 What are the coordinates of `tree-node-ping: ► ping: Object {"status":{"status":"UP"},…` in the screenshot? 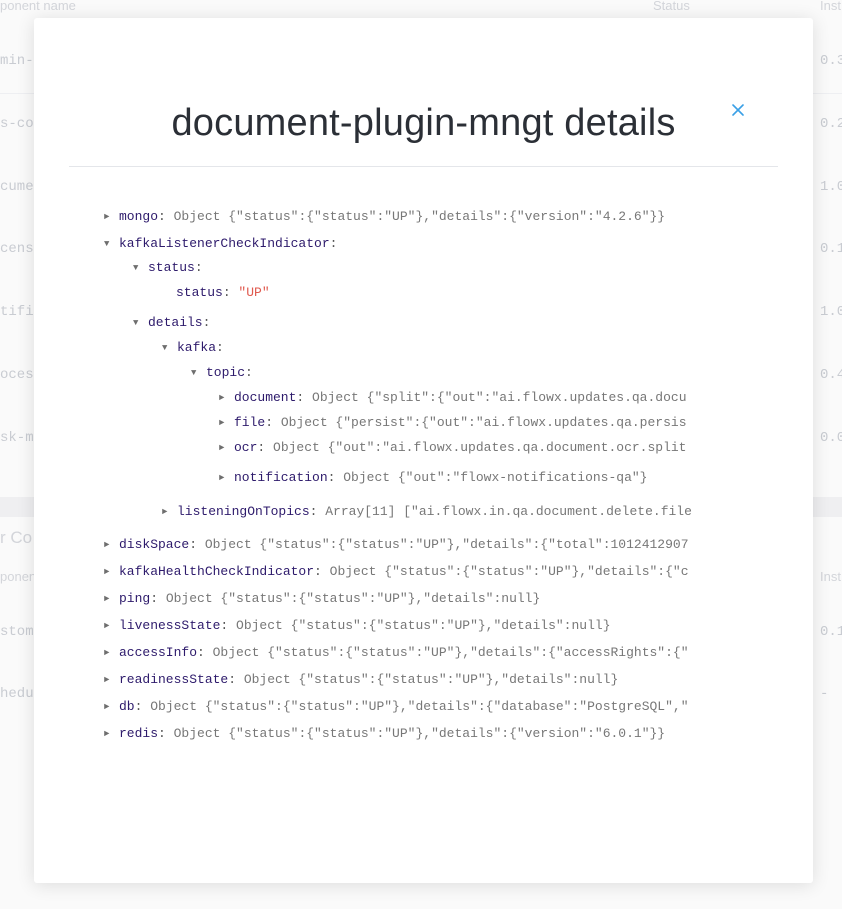 It's located at (440, 599).